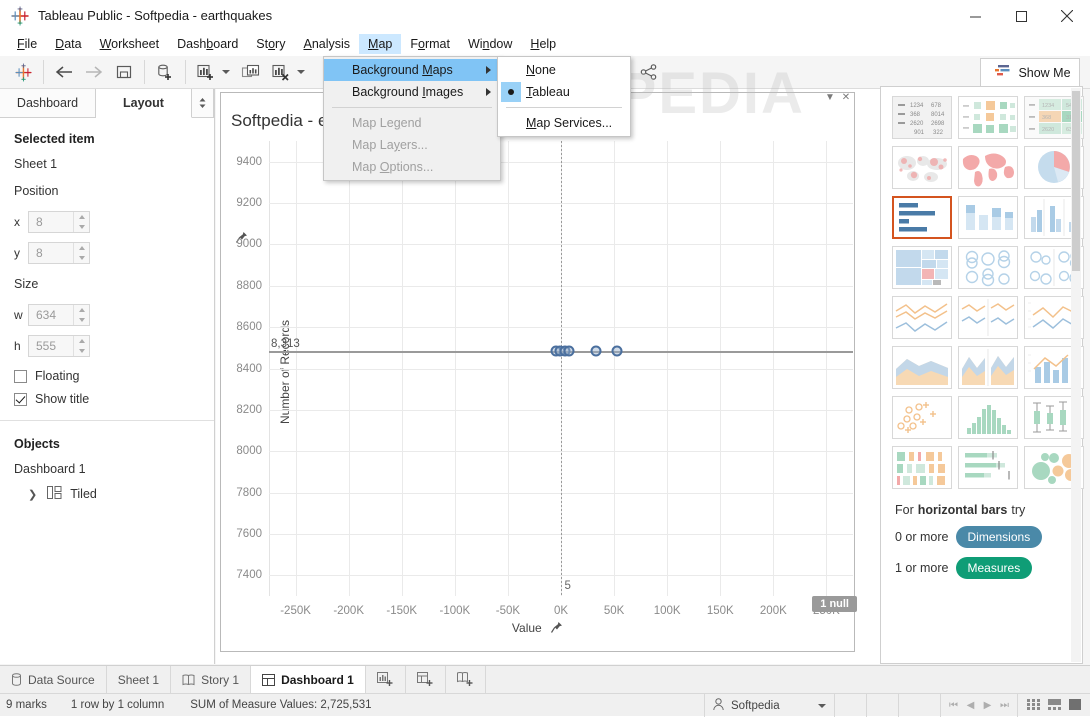 The image size is (1090, 717). What do you see at coordinates (124, 72) in the screenshot?
I see `save-icon` at bounding box center [124, 72].